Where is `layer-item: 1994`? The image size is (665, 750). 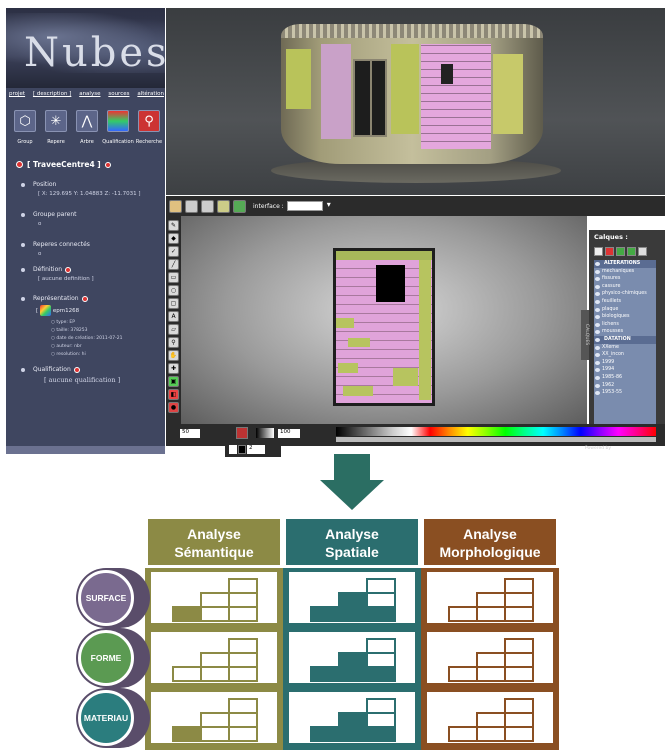
layer-item: 1994 is located at coordinates (625, 370).